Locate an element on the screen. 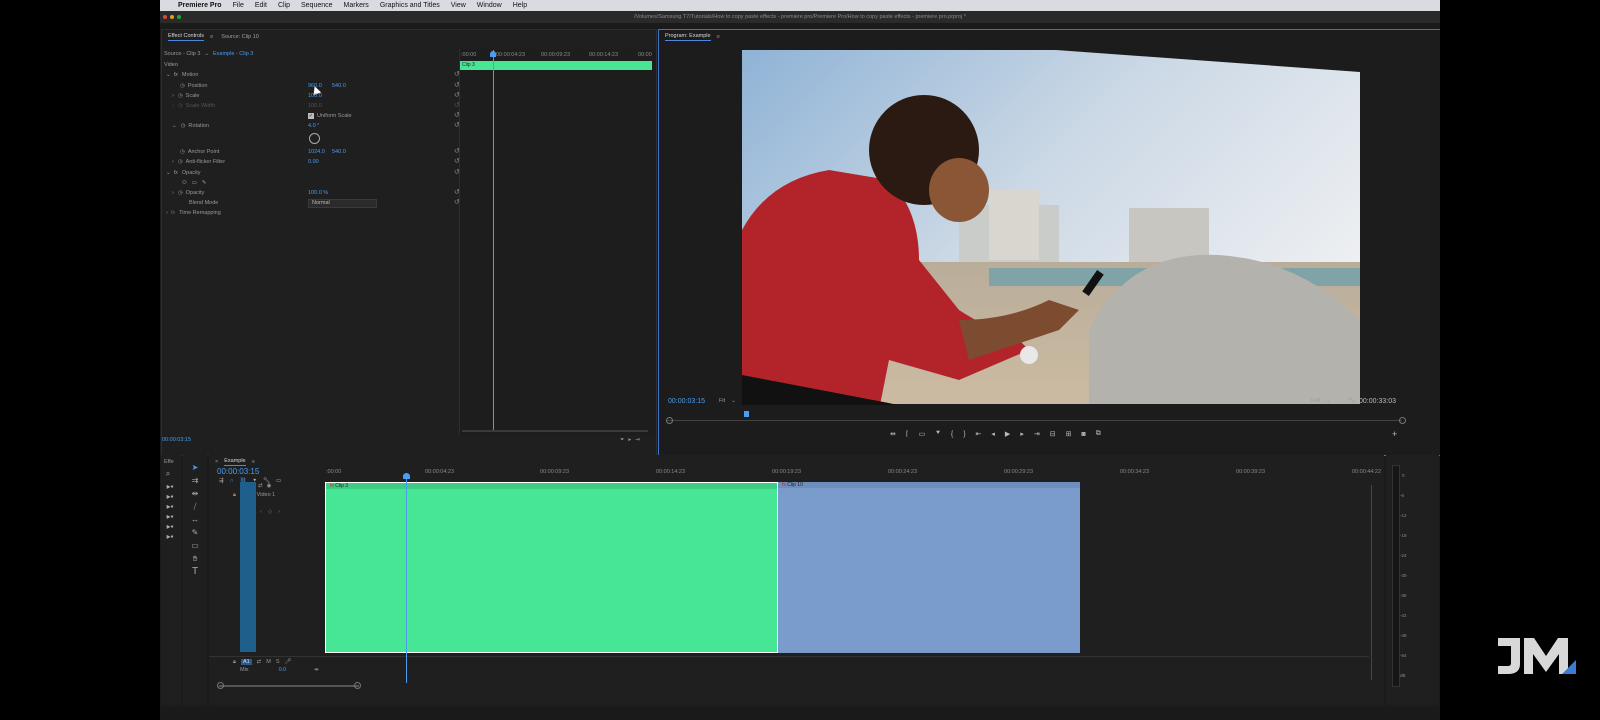  add-keyframe-icon: ◇ is located at coordinates (270, 512).